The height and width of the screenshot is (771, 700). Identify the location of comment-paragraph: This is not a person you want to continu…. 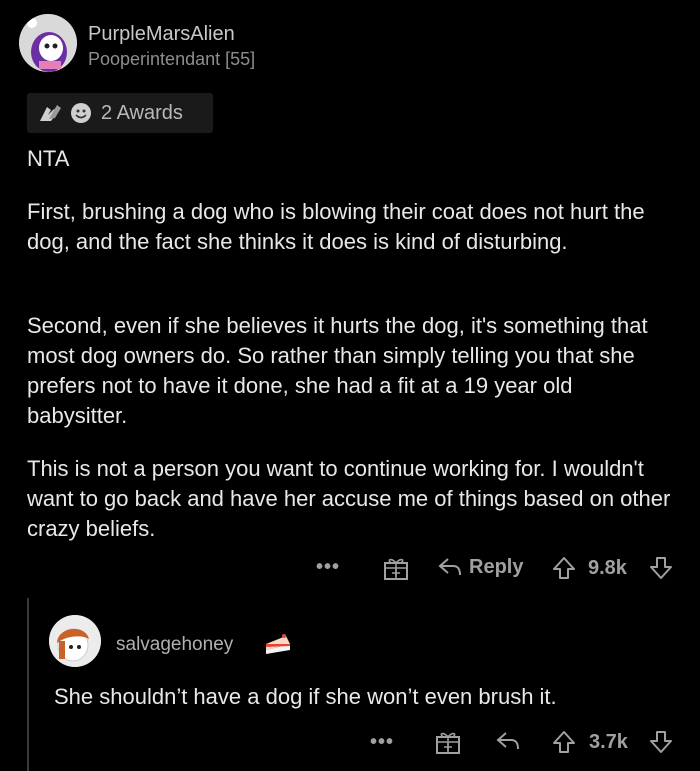
(349, 498).